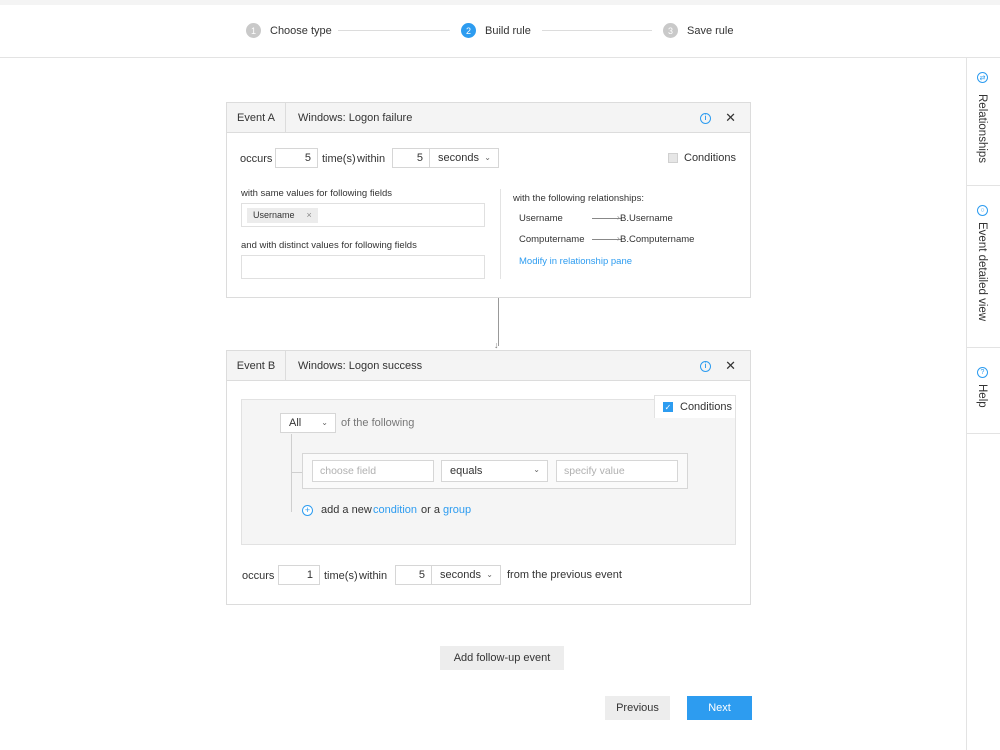 The height and width of the screenshot is (750, 1000). I want to click on event-b-header: Event B Windows: Logon success i ✕, so click(488, 365).